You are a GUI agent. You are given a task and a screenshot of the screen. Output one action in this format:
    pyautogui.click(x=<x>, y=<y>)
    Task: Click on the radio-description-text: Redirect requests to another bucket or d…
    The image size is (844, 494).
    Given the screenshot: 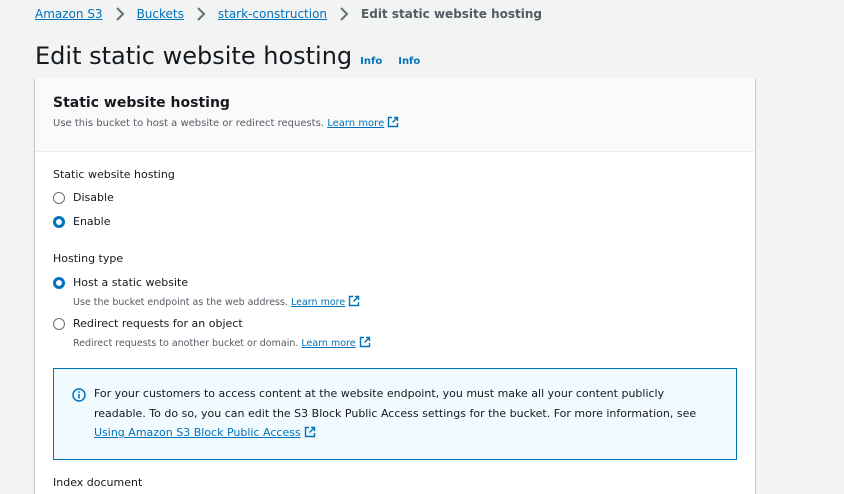 What is the action you would take?
    pyautogui.click(x=186, y=343)
    